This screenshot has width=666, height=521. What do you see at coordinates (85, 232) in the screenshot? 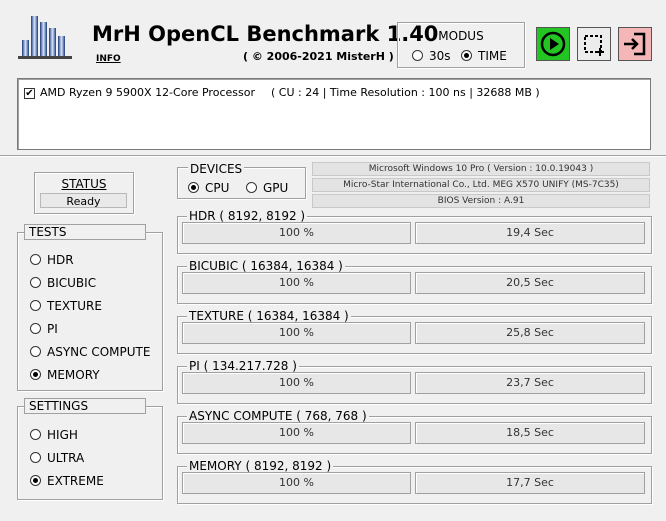
I see `tests-title: TESTS` at bounding box center [85, 232].